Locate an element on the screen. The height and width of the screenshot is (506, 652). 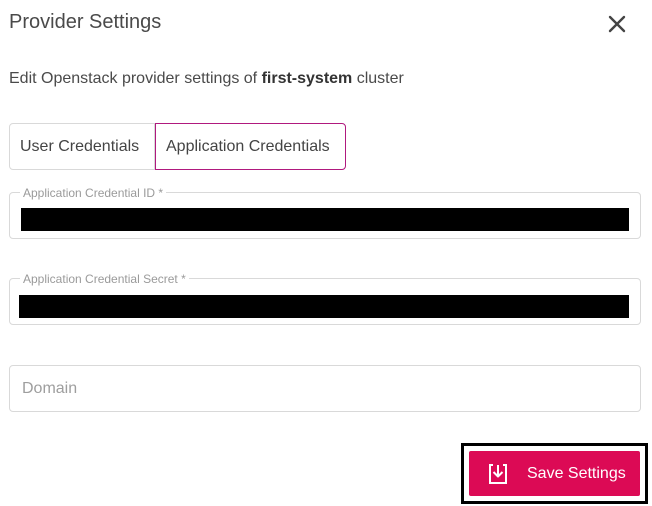
save-settings-label: Save Settings is located at coordinates (576, 473).